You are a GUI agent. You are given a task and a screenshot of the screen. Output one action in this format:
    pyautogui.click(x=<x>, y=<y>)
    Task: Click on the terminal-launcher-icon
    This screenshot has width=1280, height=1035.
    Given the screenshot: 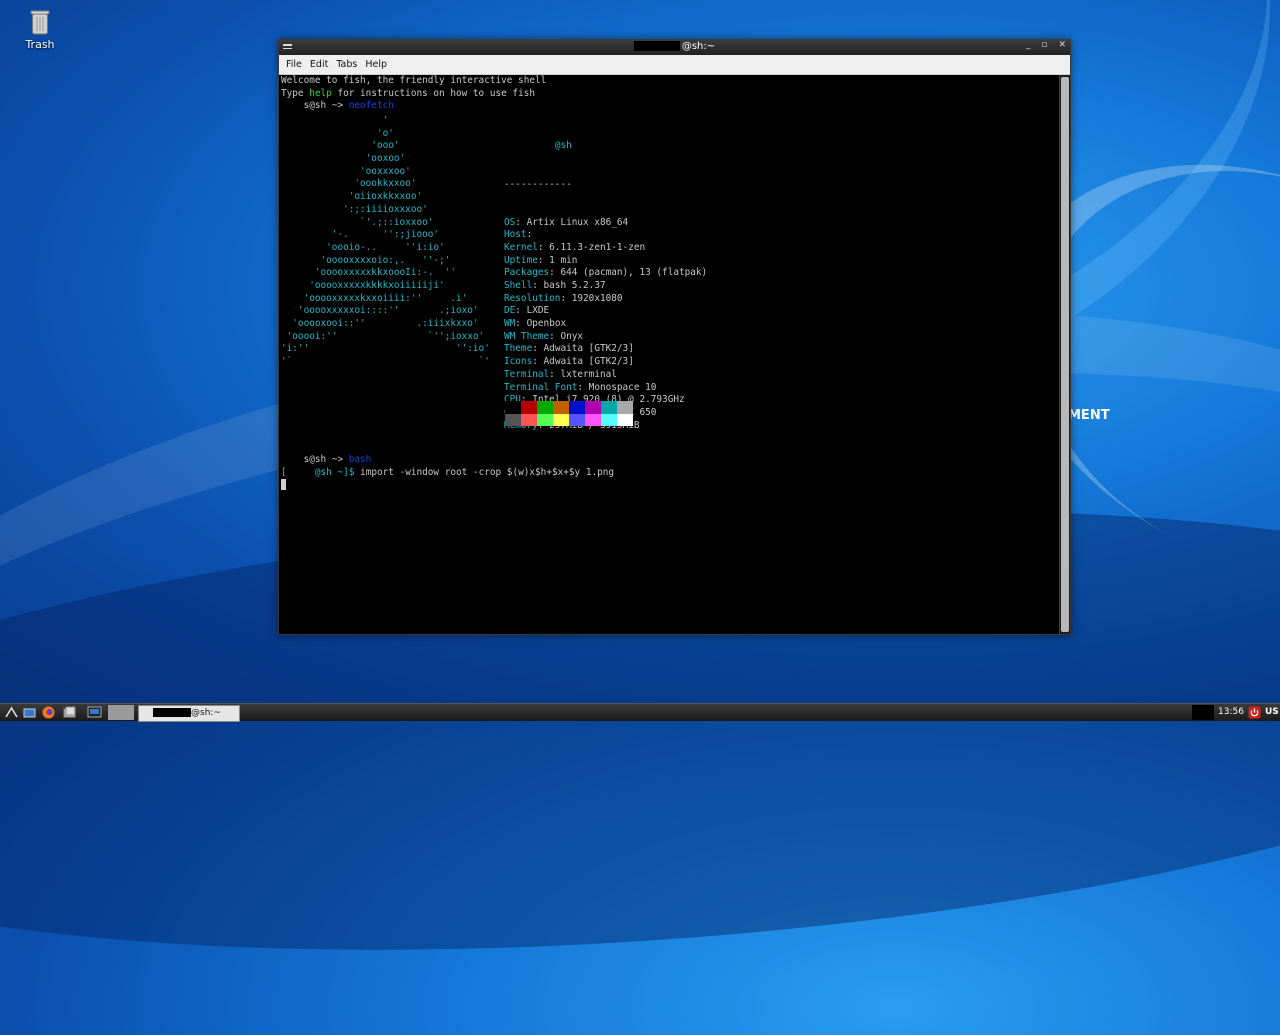 What is the action you would take?
    pyautogui.click(x=94, y=712)
    